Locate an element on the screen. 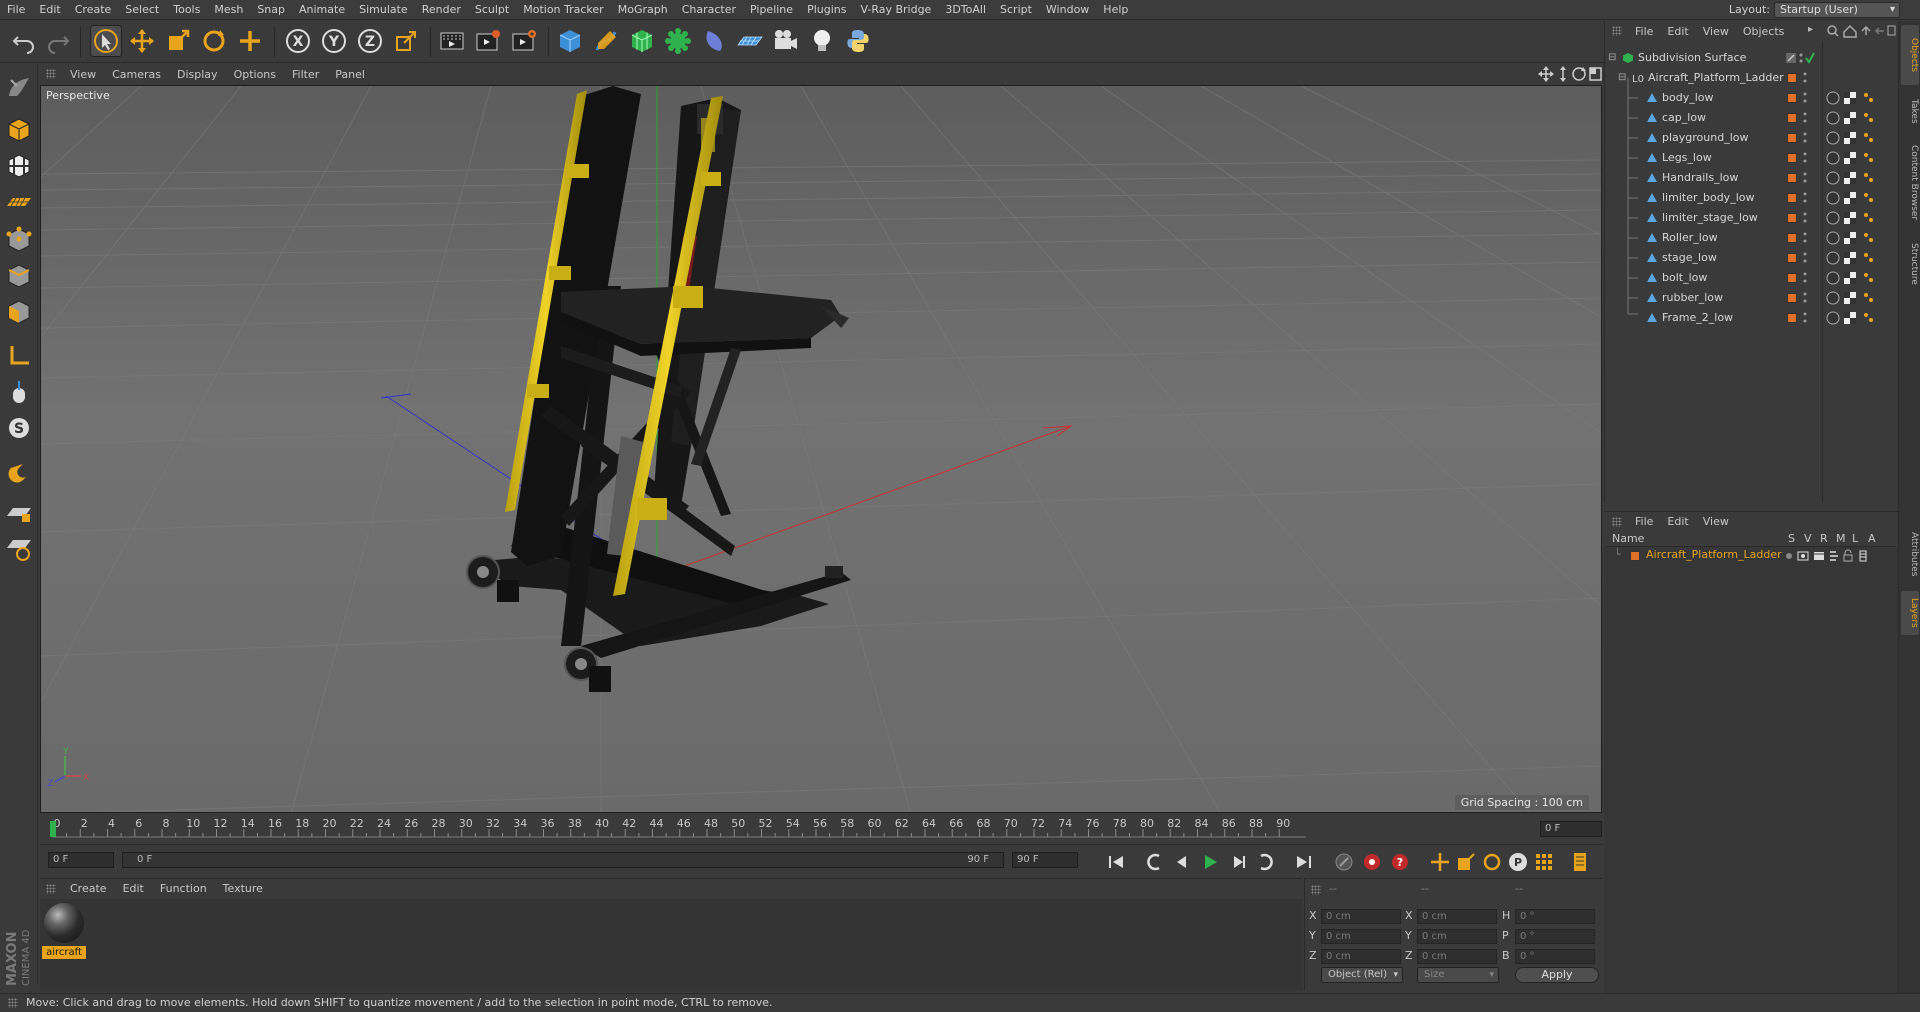 This screenshot has height=1012, width=1920. scale-icon is located at coordinates (178, 41).